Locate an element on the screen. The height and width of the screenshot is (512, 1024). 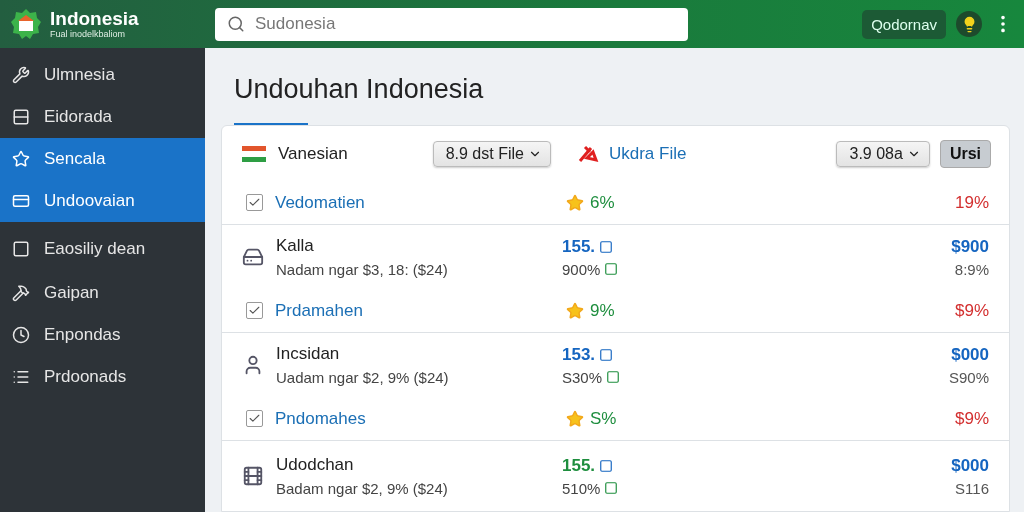
item-detail: Uadam ngar $2, 9% ($24) is located at coordinates (362, 377).